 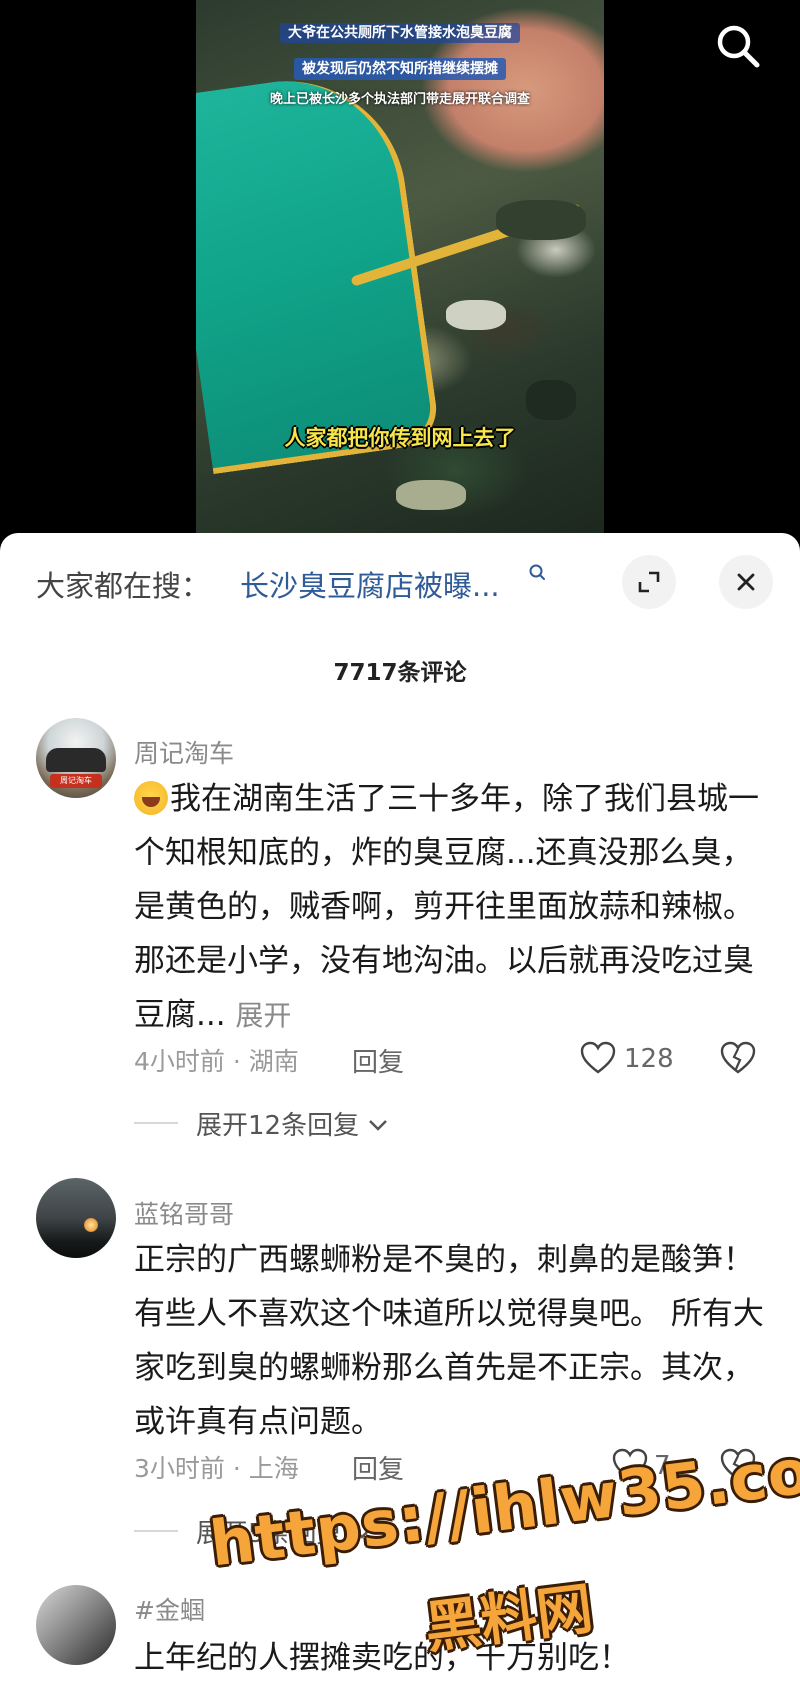 I want to click on comment-author: #金蝈, so click(x=169, y=1609).